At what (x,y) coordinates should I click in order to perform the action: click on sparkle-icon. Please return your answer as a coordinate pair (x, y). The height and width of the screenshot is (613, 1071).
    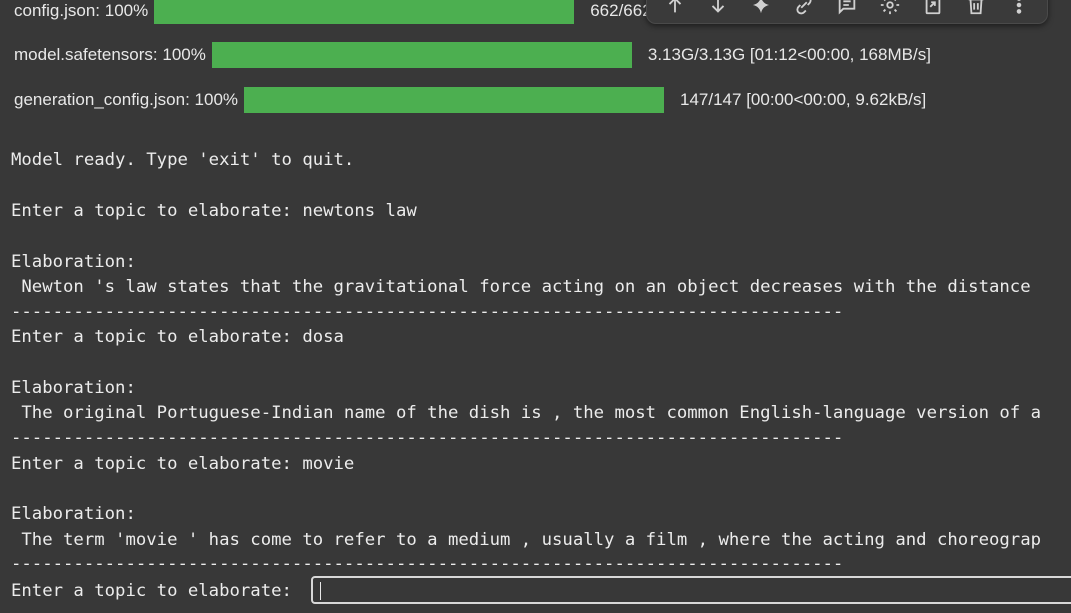
    Looking at the image, I should click on (761, 9).